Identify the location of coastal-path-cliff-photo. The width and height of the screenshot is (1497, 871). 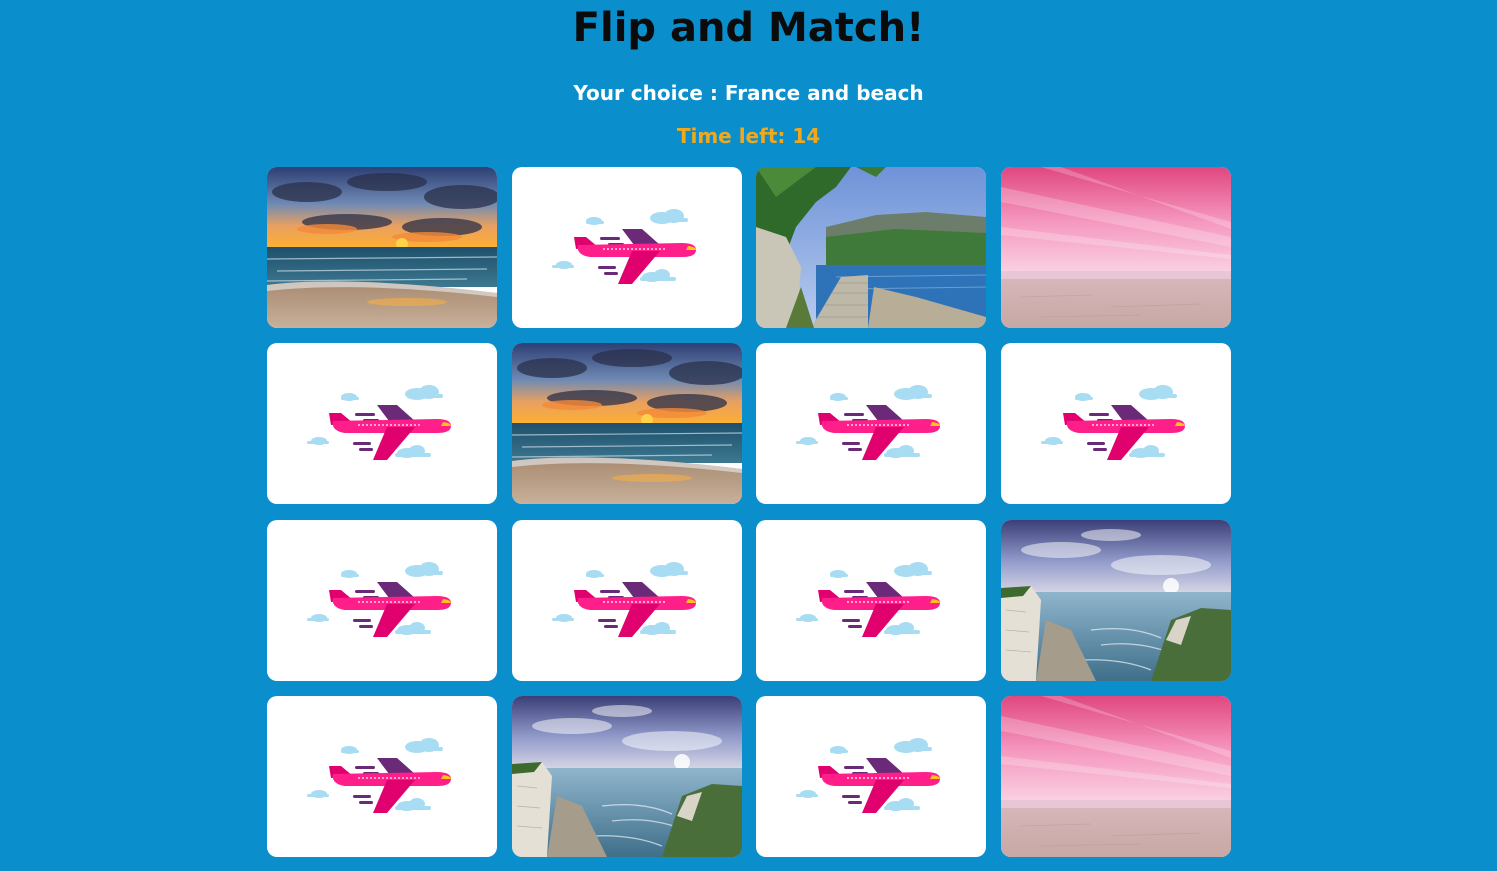
(871, 247).